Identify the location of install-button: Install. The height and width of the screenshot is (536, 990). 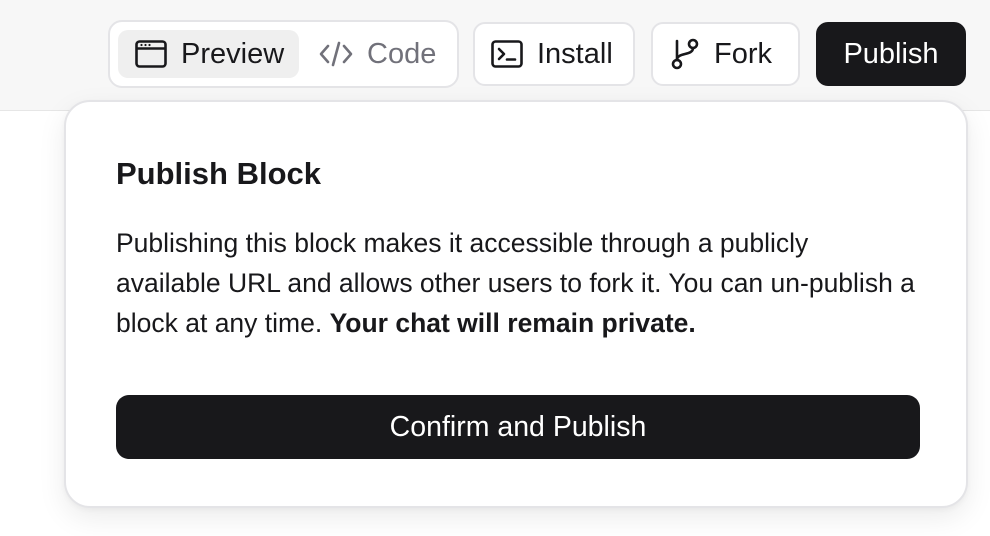
(554, 54).